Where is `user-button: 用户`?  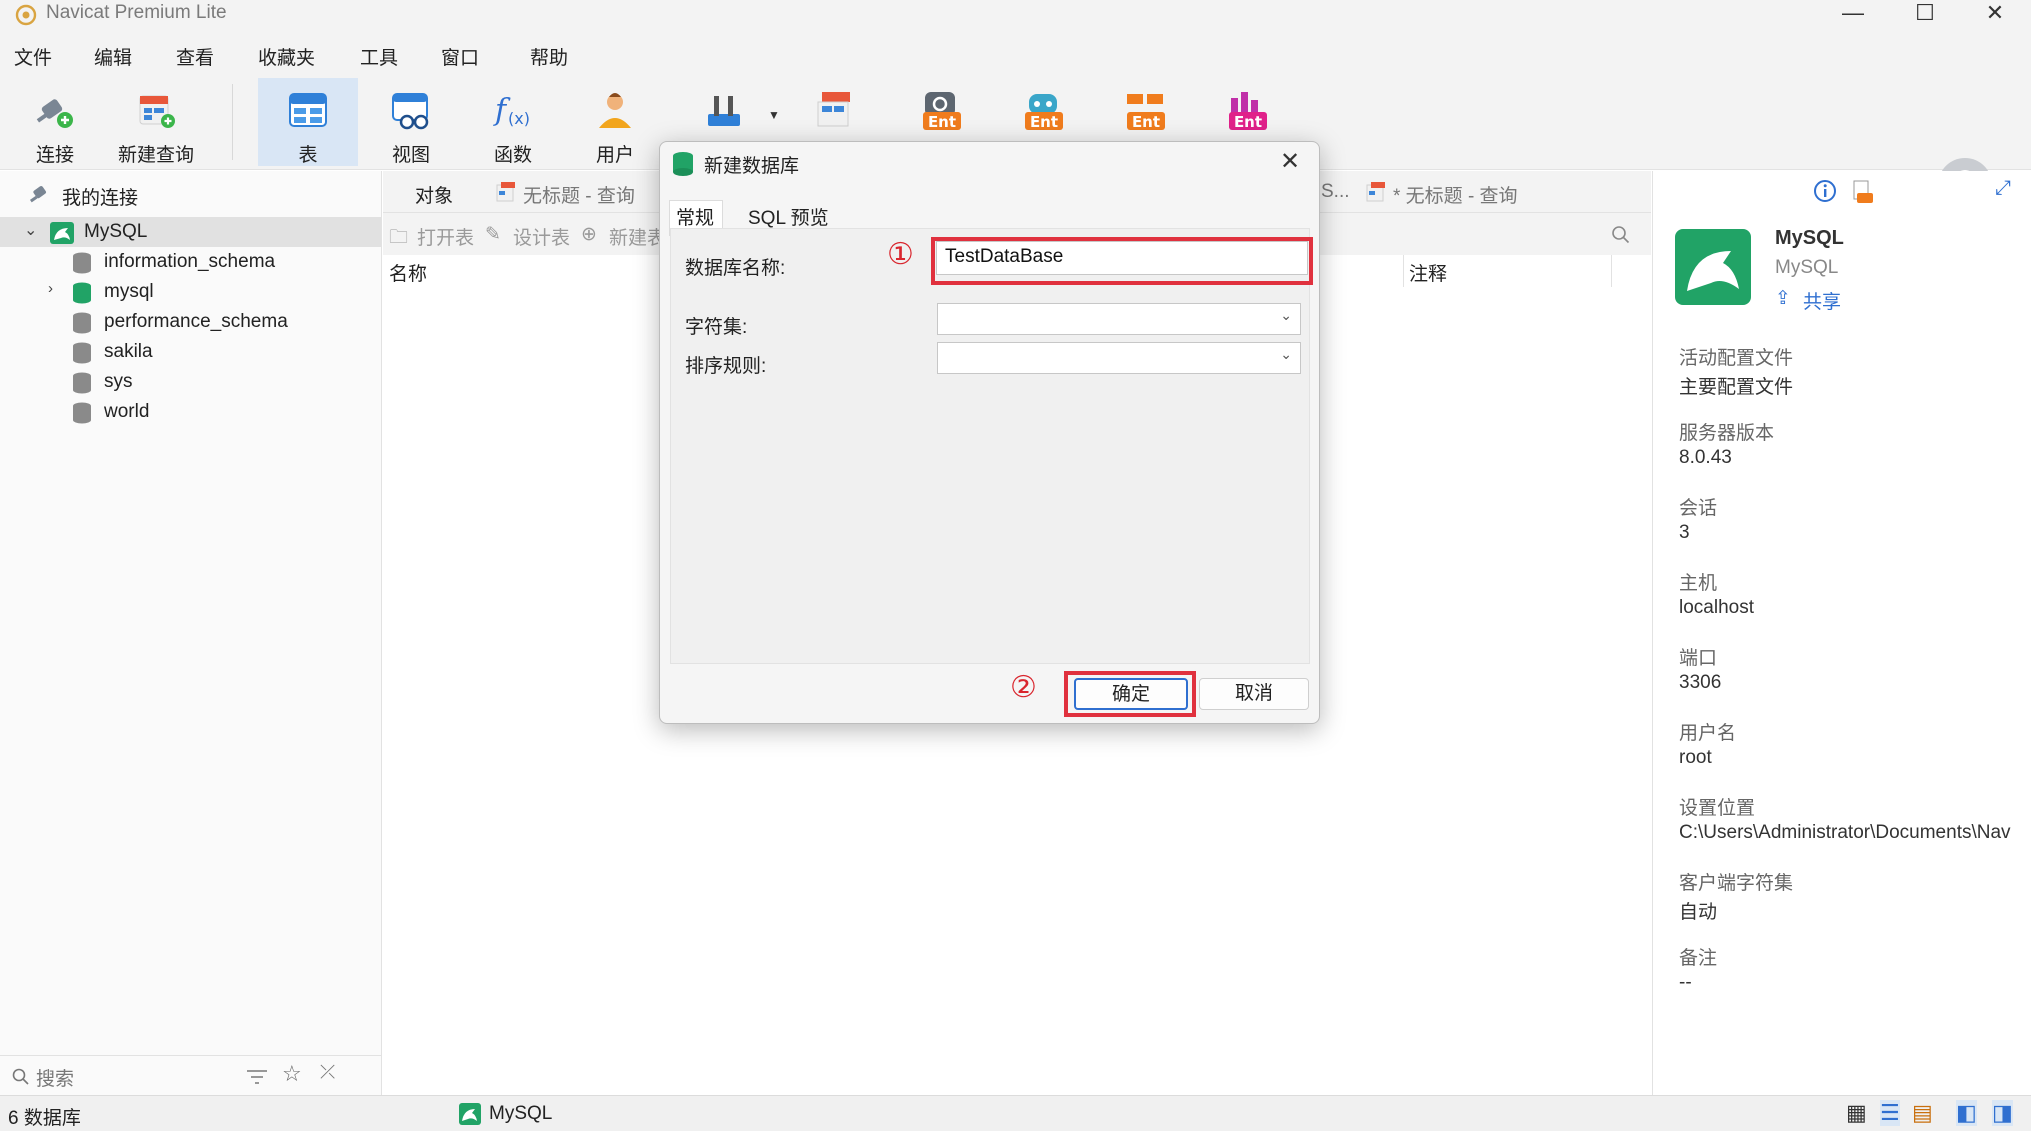
user-button: 用户 is located at coordinates (615, 122).